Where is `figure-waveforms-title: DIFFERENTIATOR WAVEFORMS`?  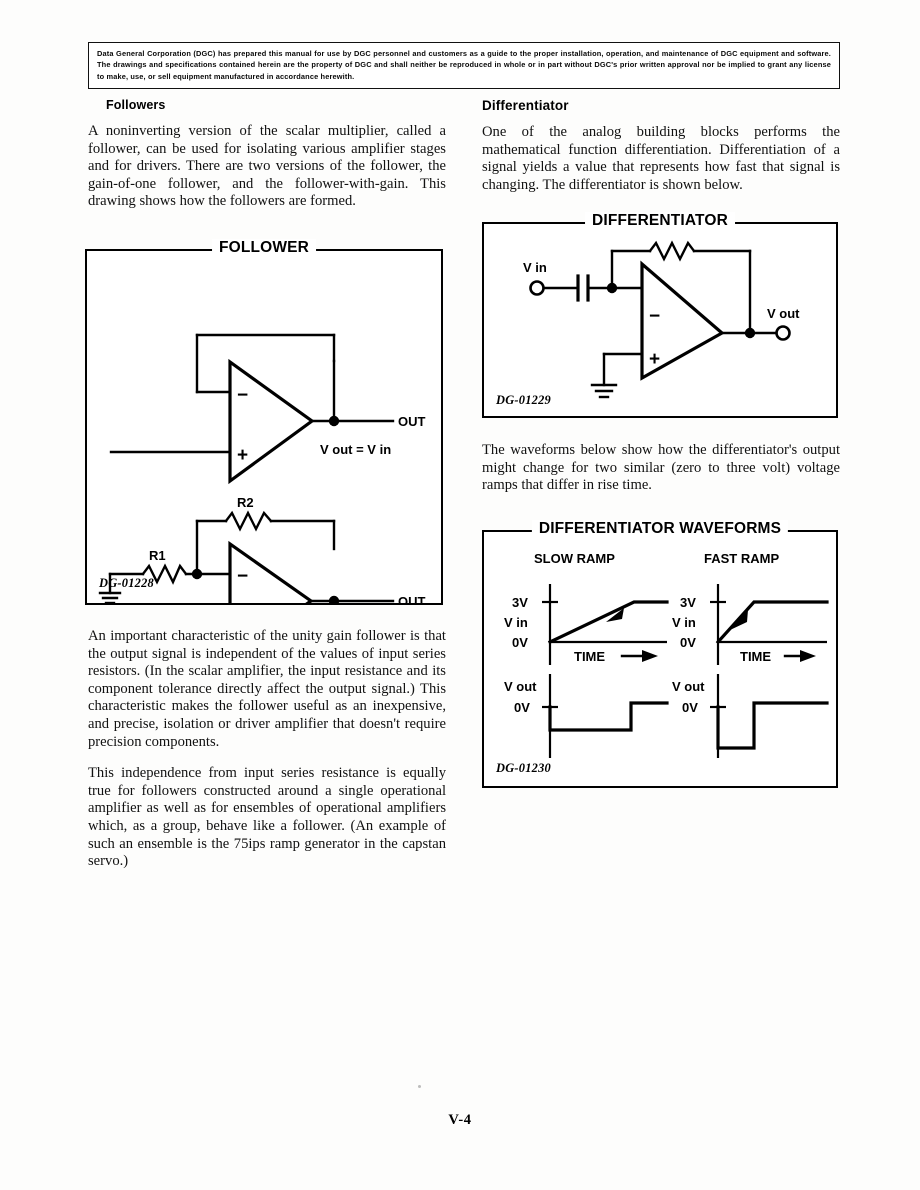
figure-waveforms-title: DIFFERENTIATOR WAVEFORMS is located at coordinates (660, 529).